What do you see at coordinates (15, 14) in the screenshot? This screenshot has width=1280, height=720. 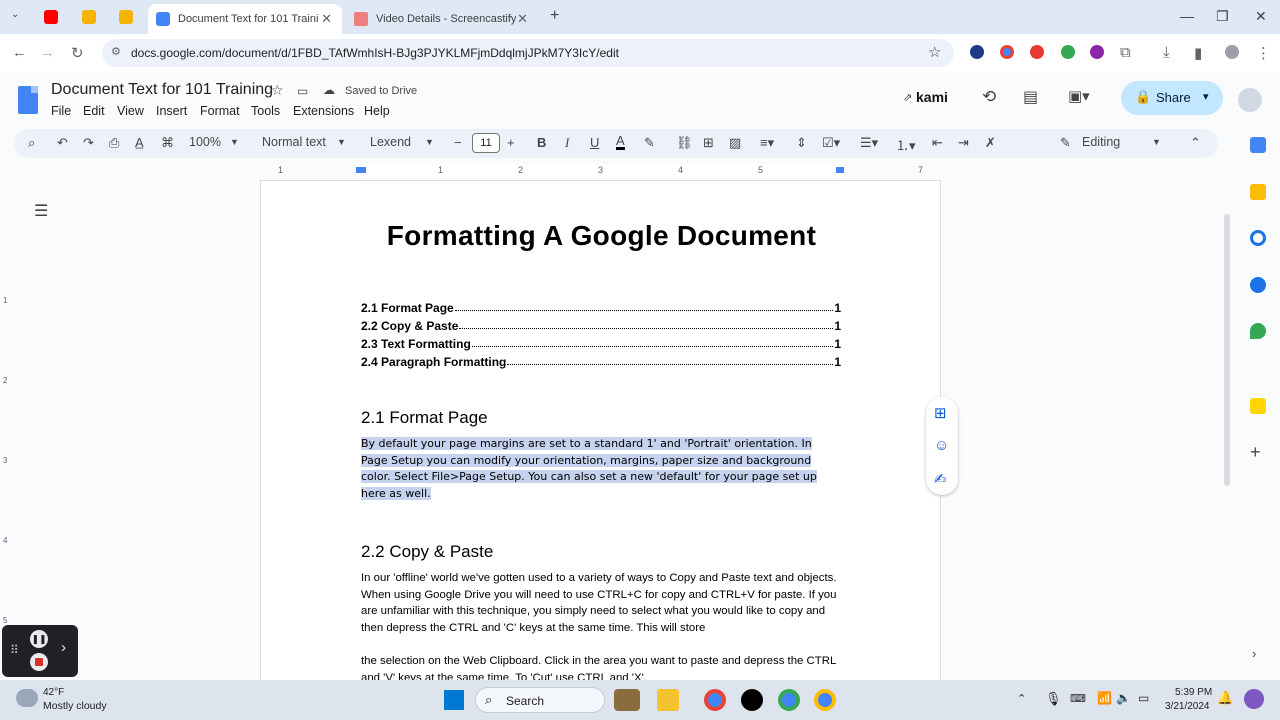 I see `tab-search-chevron-icon: ⌄` at bounding box center [15, 14].